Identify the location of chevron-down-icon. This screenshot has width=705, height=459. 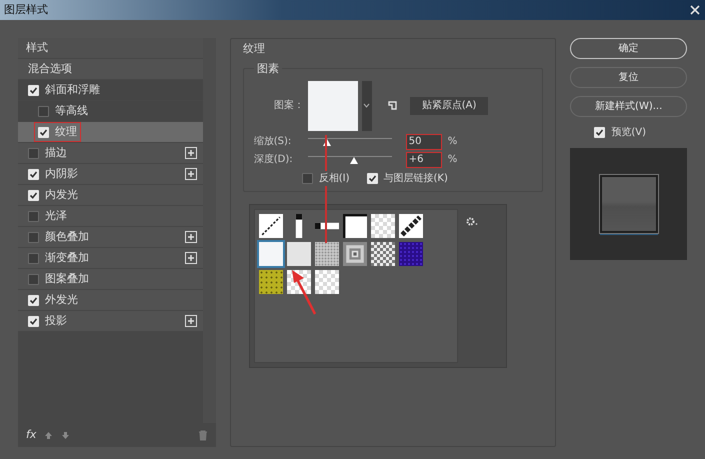
(366, 105).